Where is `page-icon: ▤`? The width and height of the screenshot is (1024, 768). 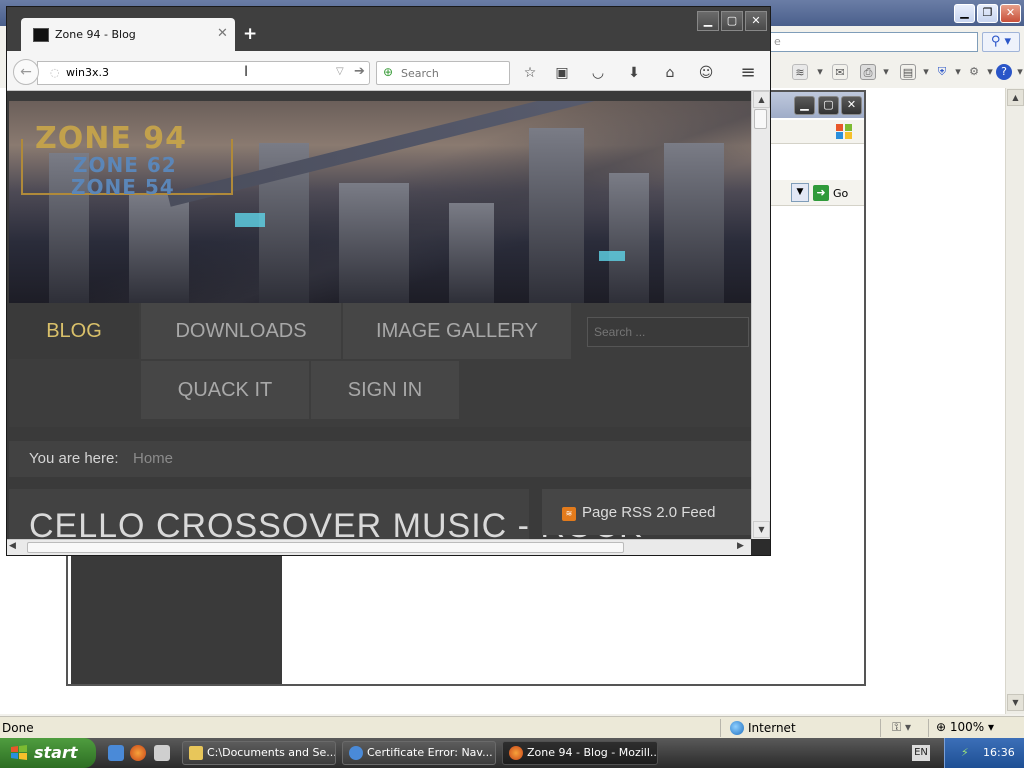 page-icon: ▤ is located at coordinates (908, 72).